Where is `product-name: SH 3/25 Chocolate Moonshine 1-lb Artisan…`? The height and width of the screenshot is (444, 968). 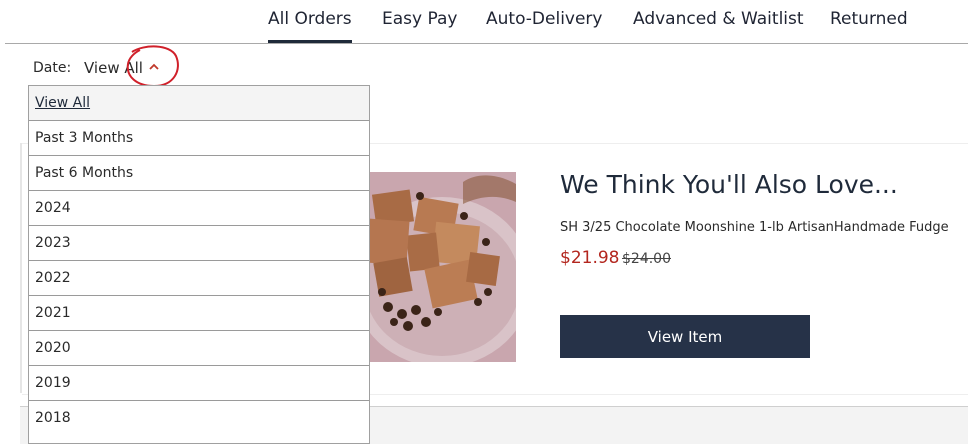
product-name: SH 3/25 Chocolate Moonshine 1-lb Artisan… is located at coordinates (754, 227).